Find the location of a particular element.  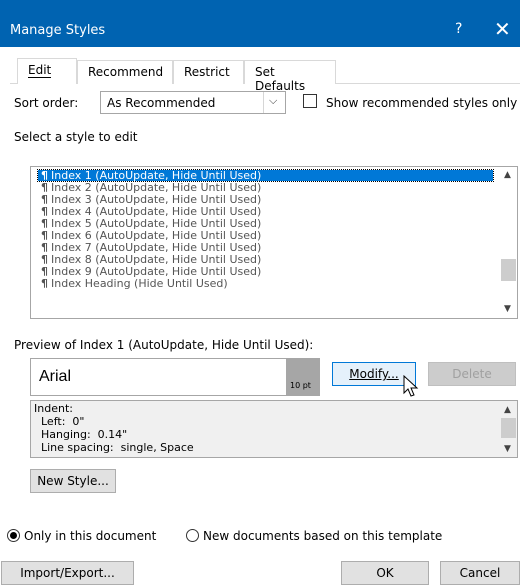

tab-restrict-label: Restrict is located at coordinates (207, 72).